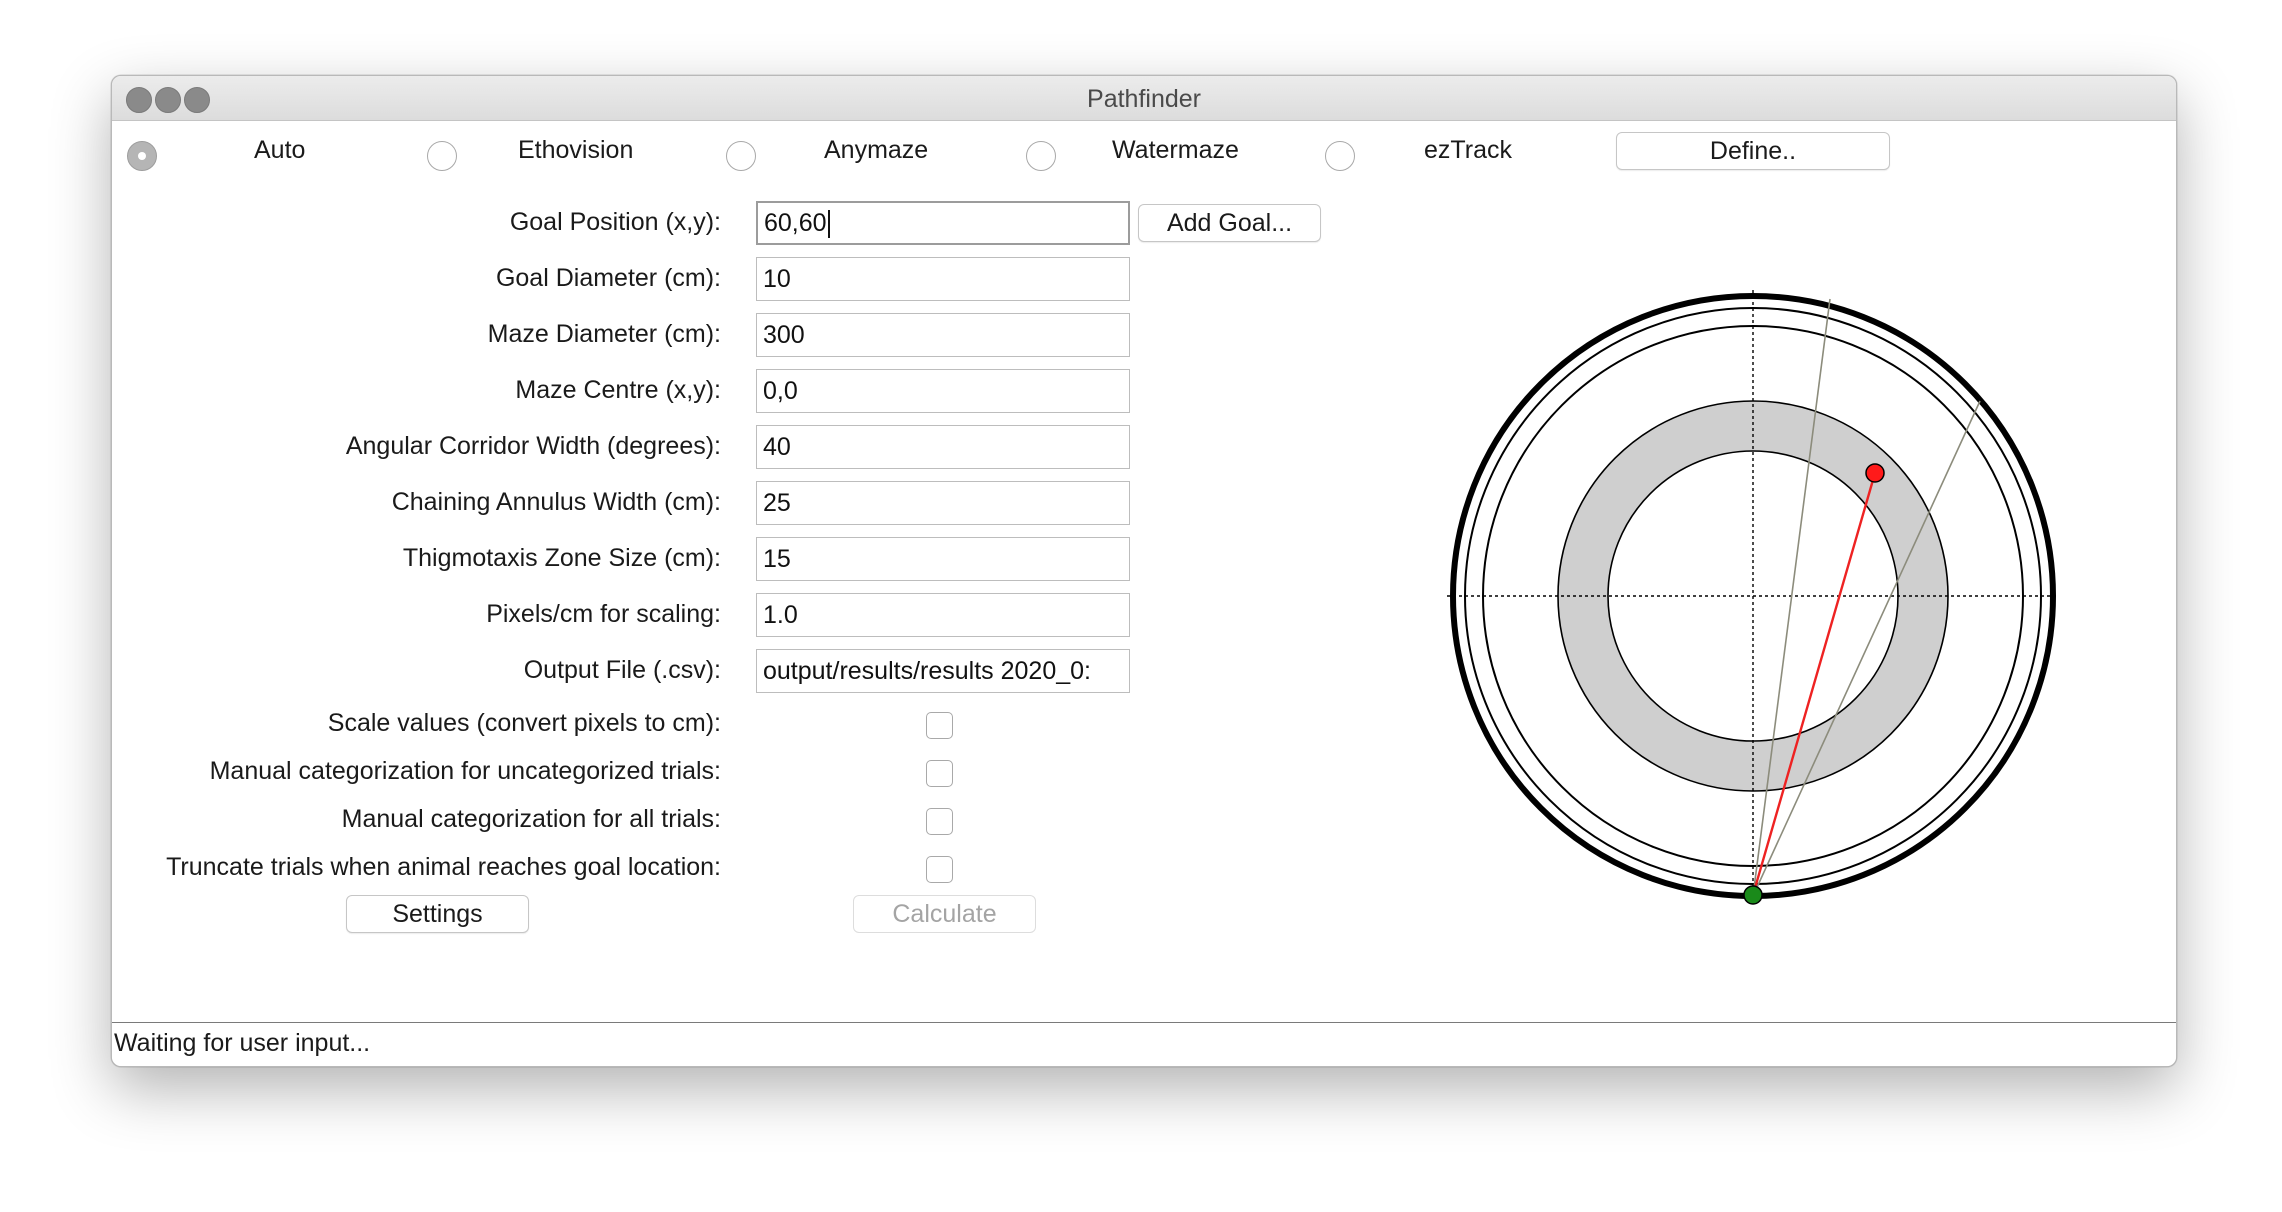 Image resolution: width=2282 pixels, height=1212 pixels. I want to click on goal-marker, so click(1875, 473).